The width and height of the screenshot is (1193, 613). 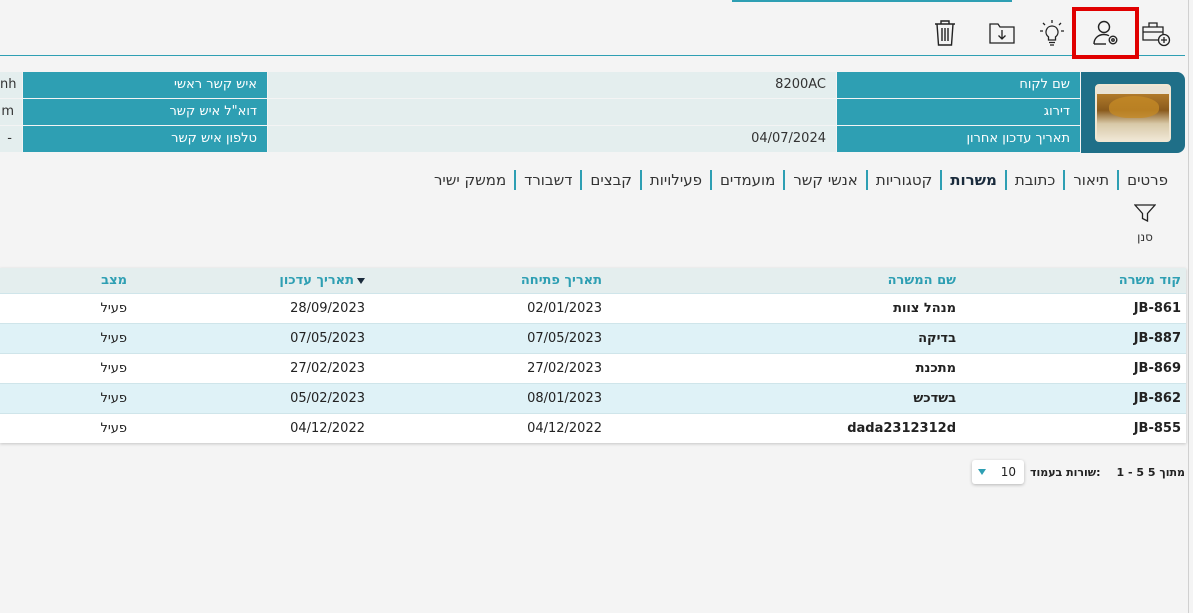 What do you see at coordinates (937, 338) in the screenshot?
I see `cell-job-name: בדיקה` at bounding box center [937, 338].